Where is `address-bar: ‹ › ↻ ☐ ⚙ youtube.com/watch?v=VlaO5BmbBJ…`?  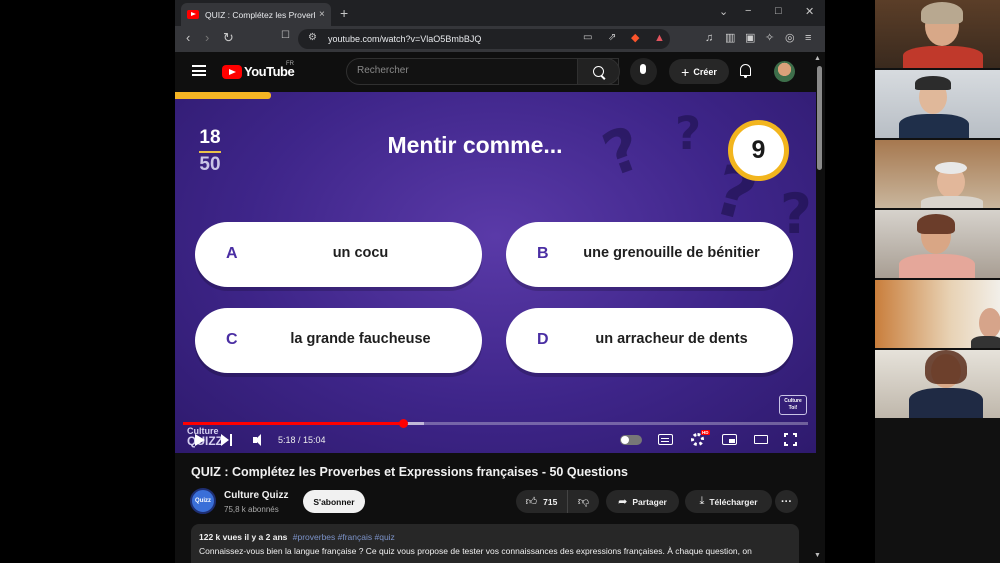
address-bar: ‹ › ↻ ☐ ⚙ youtube.com/watch?v=VlaO5BmbBJ… is located at coordinates (500, 39).